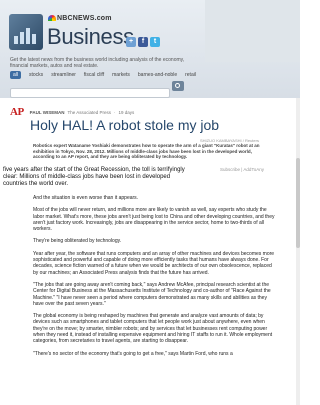 The image size is (320, 405). I want to click on paragraph: They're being obliterated by technology., so click(77, 241).